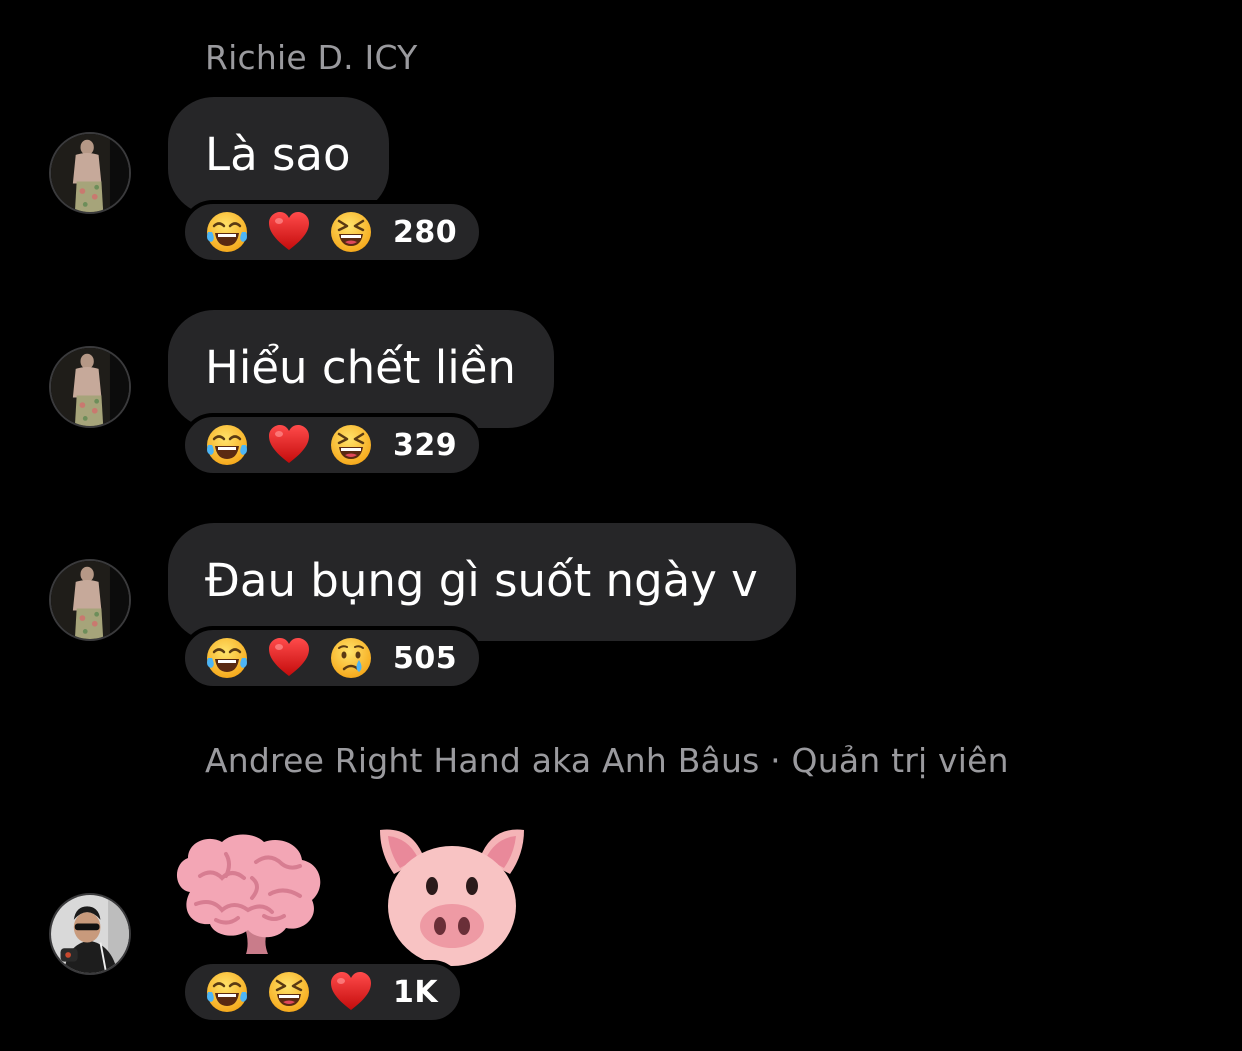 Image resolution: width=1242 pixels, height=1051 pixels. Describe the element at coordinates (250, 894) in the screenshot. I see `brain-emoji-icon` at that location.